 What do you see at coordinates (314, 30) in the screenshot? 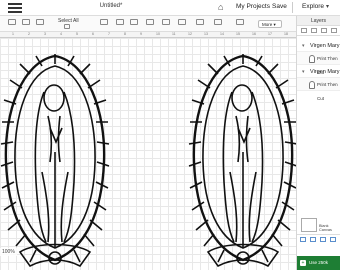
I see `ungroup-icon` at bounding box center [314, 30].